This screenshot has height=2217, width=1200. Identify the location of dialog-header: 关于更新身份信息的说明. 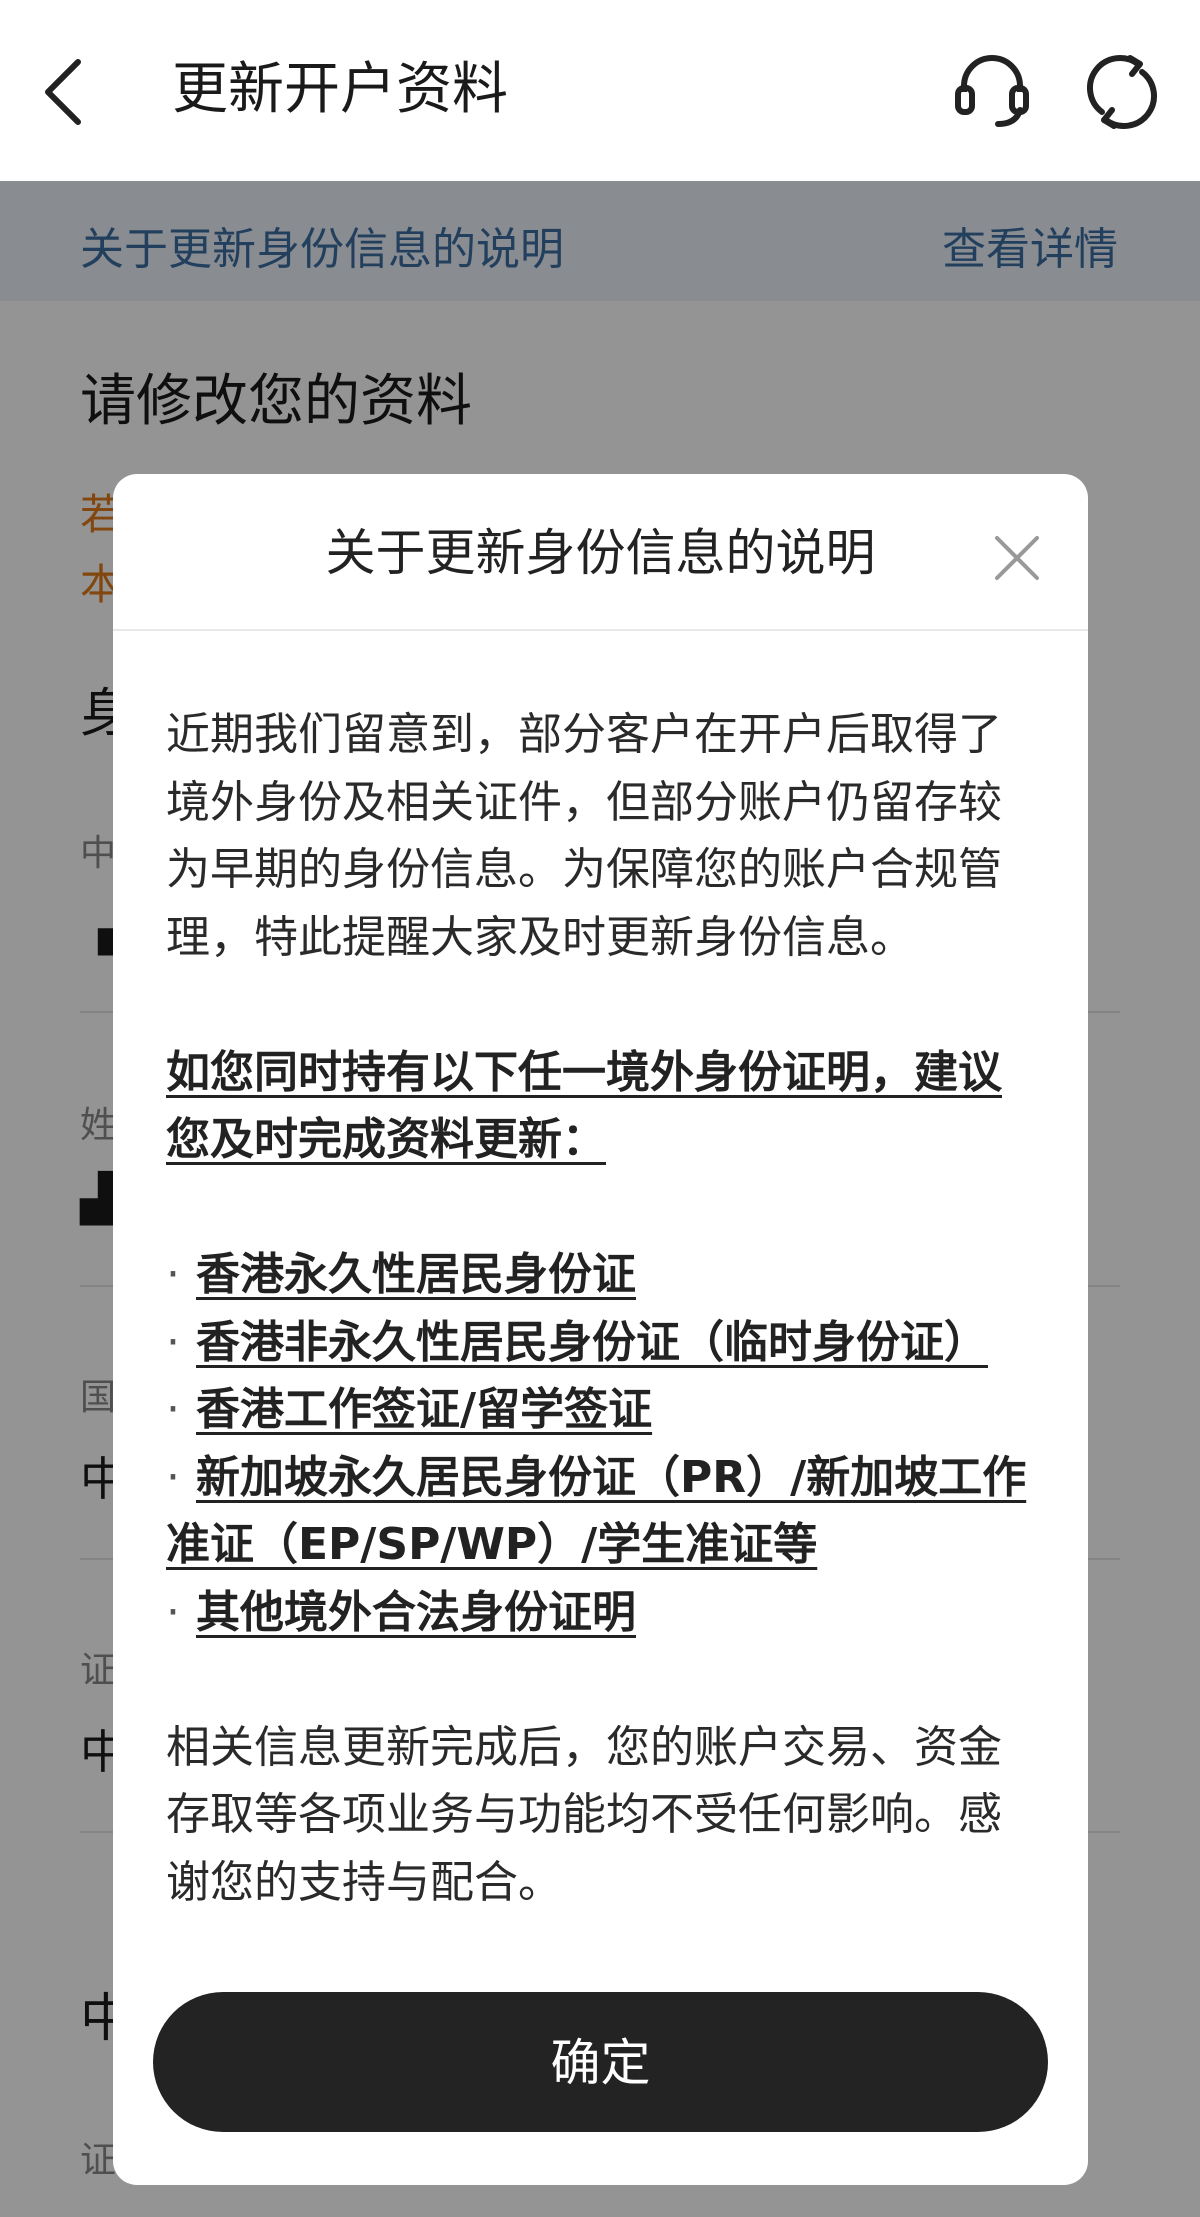
(600, 552).